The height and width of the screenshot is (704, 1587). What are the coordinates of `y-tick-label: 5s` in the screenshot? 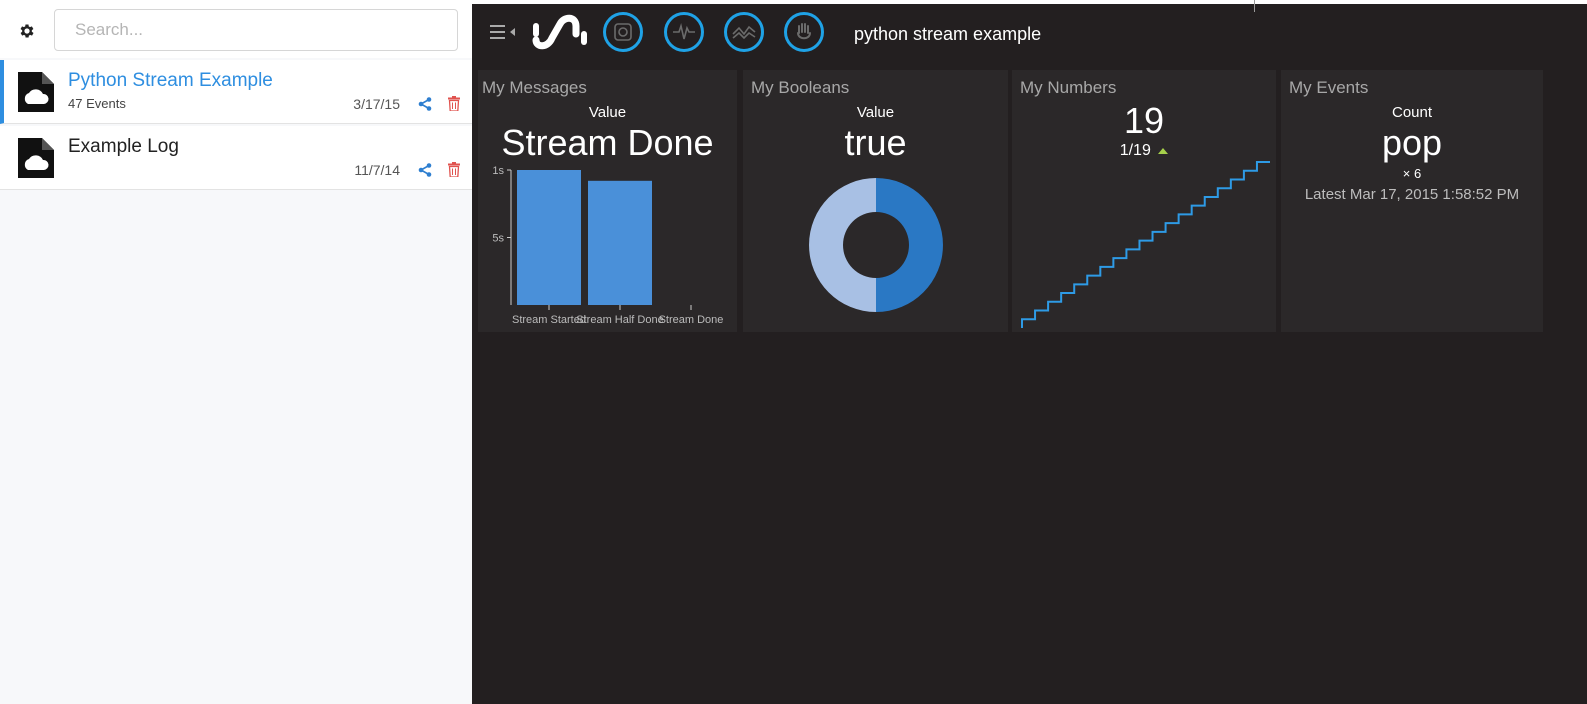 It's located at (498, 239).